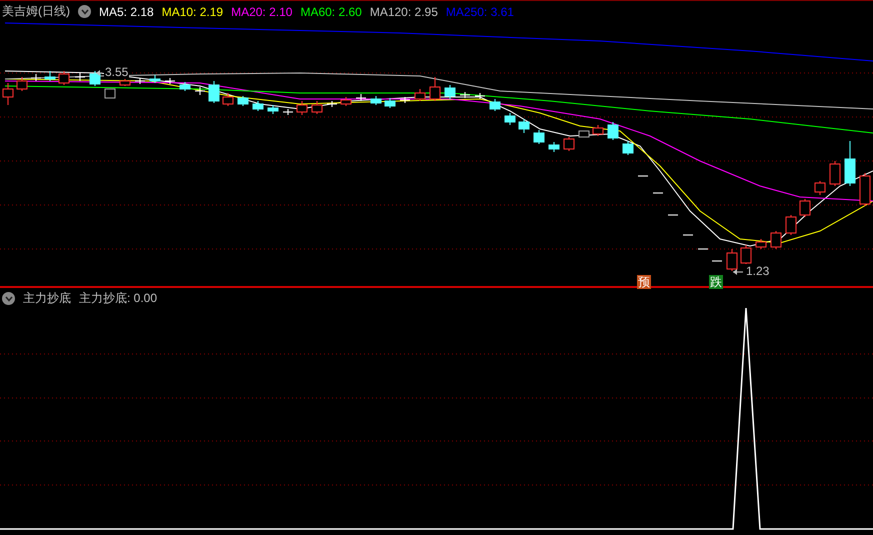  I want to click on moving-average-legend: MA60: 2.60, so click(331, 11).